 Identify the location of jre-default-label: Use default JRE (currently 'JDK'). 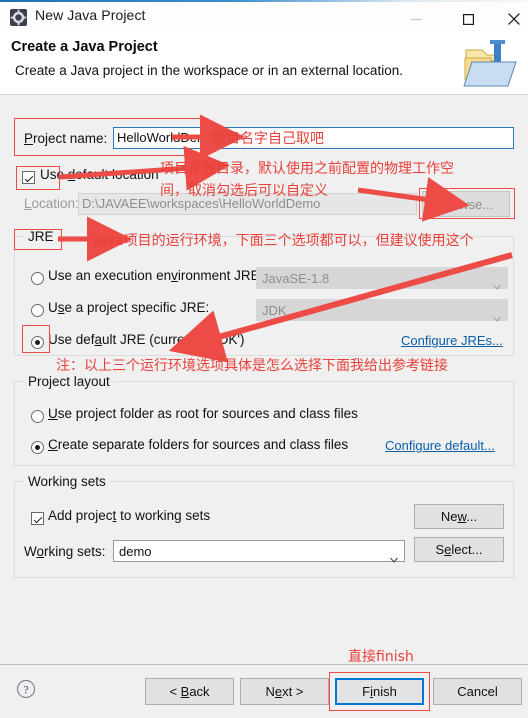
(146, 339).